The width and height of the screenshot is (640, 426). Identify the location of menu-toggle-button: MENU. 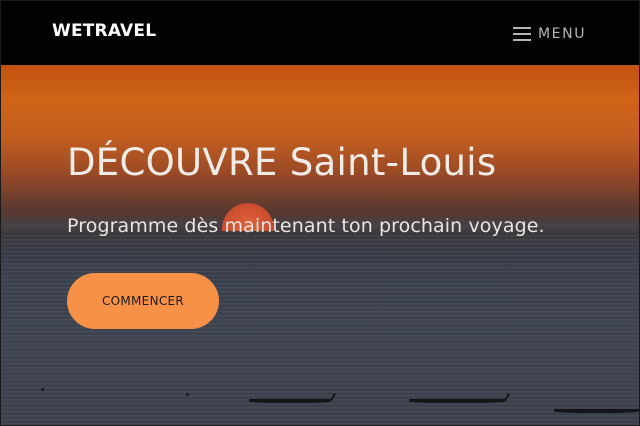
(549, 34).